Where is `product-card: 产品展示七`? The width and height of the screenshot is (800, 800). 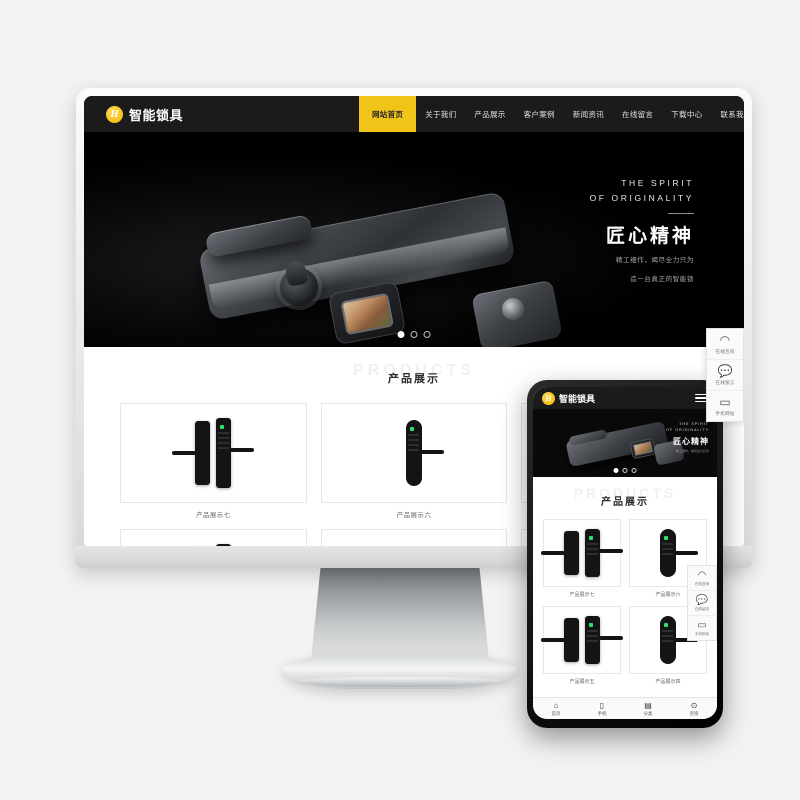 product-card: 产品展示七 is located at coordinates (213, 461).